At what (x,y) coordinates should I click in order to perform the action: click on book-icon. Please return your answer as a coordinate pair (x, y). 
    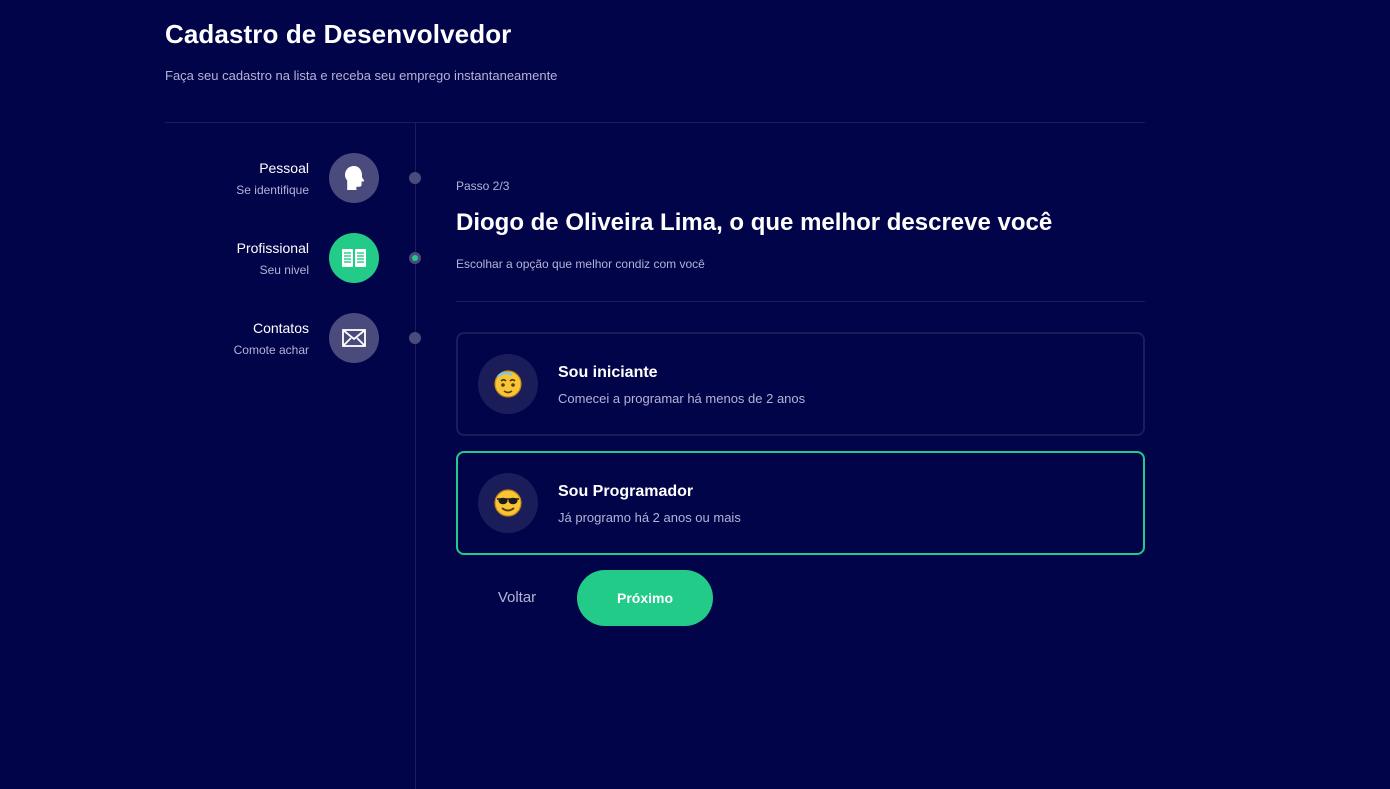
    Looking at the image, I should click on (354, 258).